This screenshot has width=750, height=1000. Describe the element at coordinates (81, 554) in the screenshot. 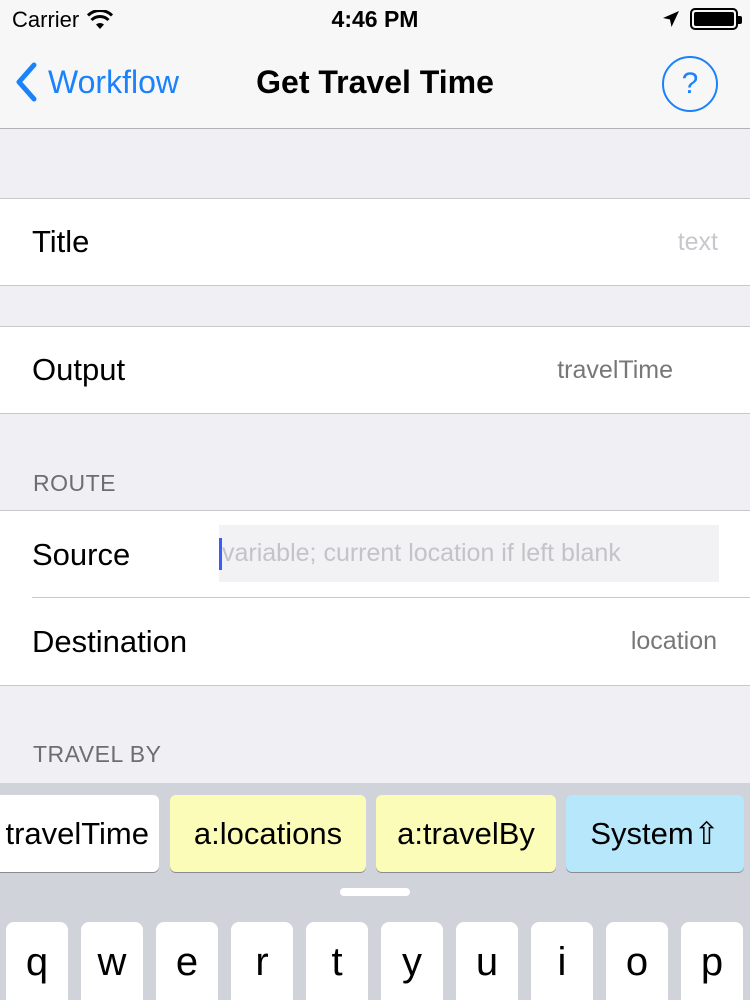

I see `source-label: Source` at that location.